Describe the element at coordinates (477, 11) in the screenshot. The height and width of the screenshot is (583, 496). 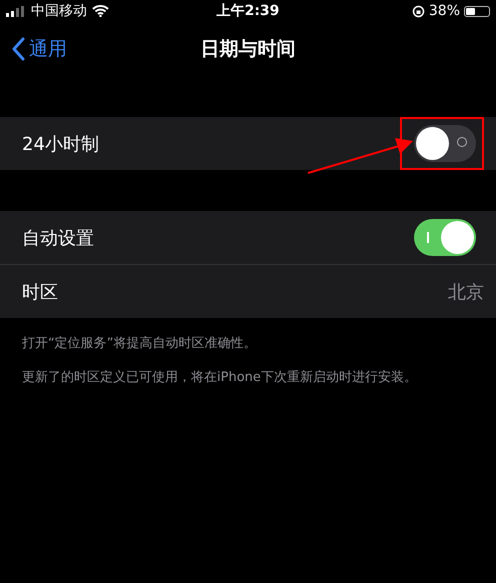
I see `battery-icon` at that location.